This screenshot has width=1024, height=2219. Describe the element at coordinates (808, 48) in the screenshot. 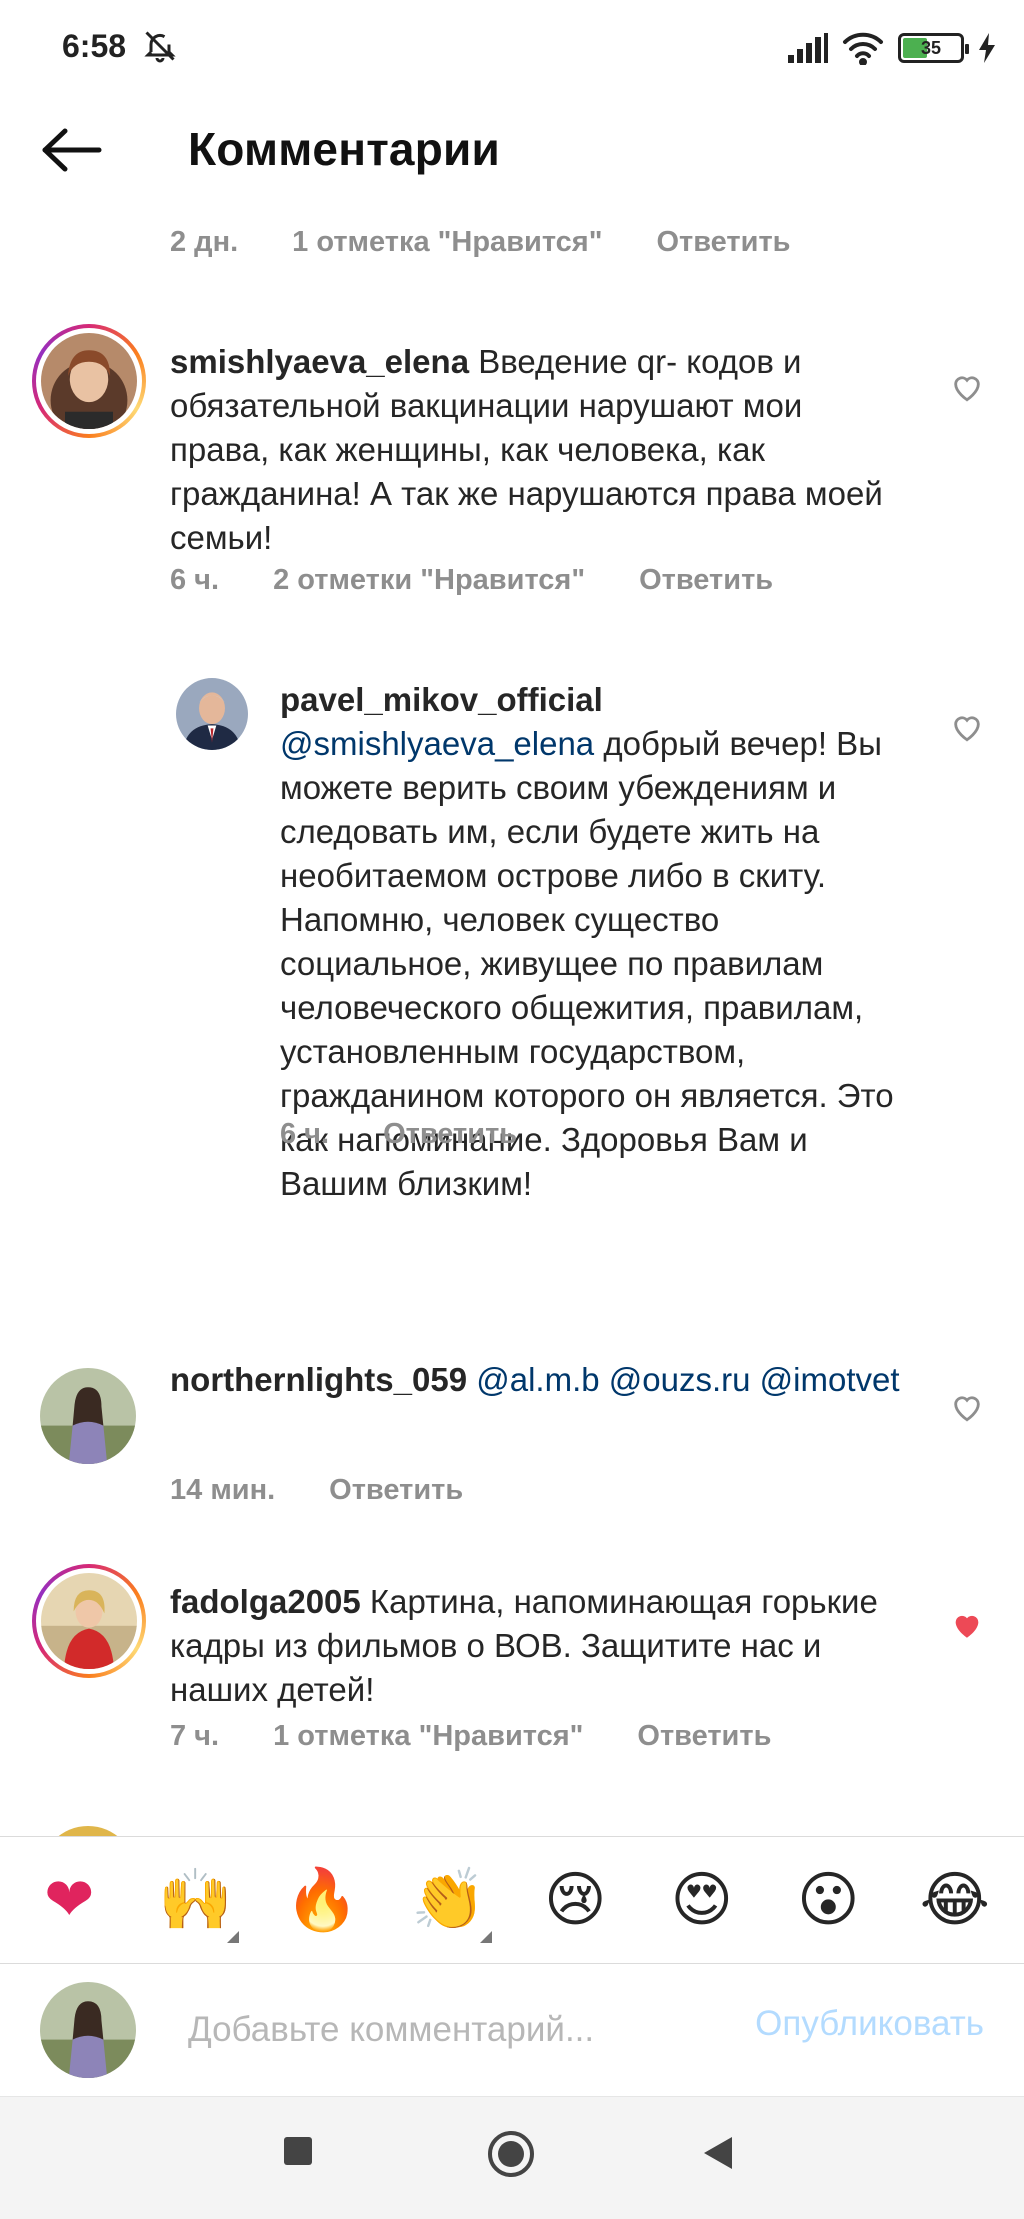

I see `signal-icon` at that location.